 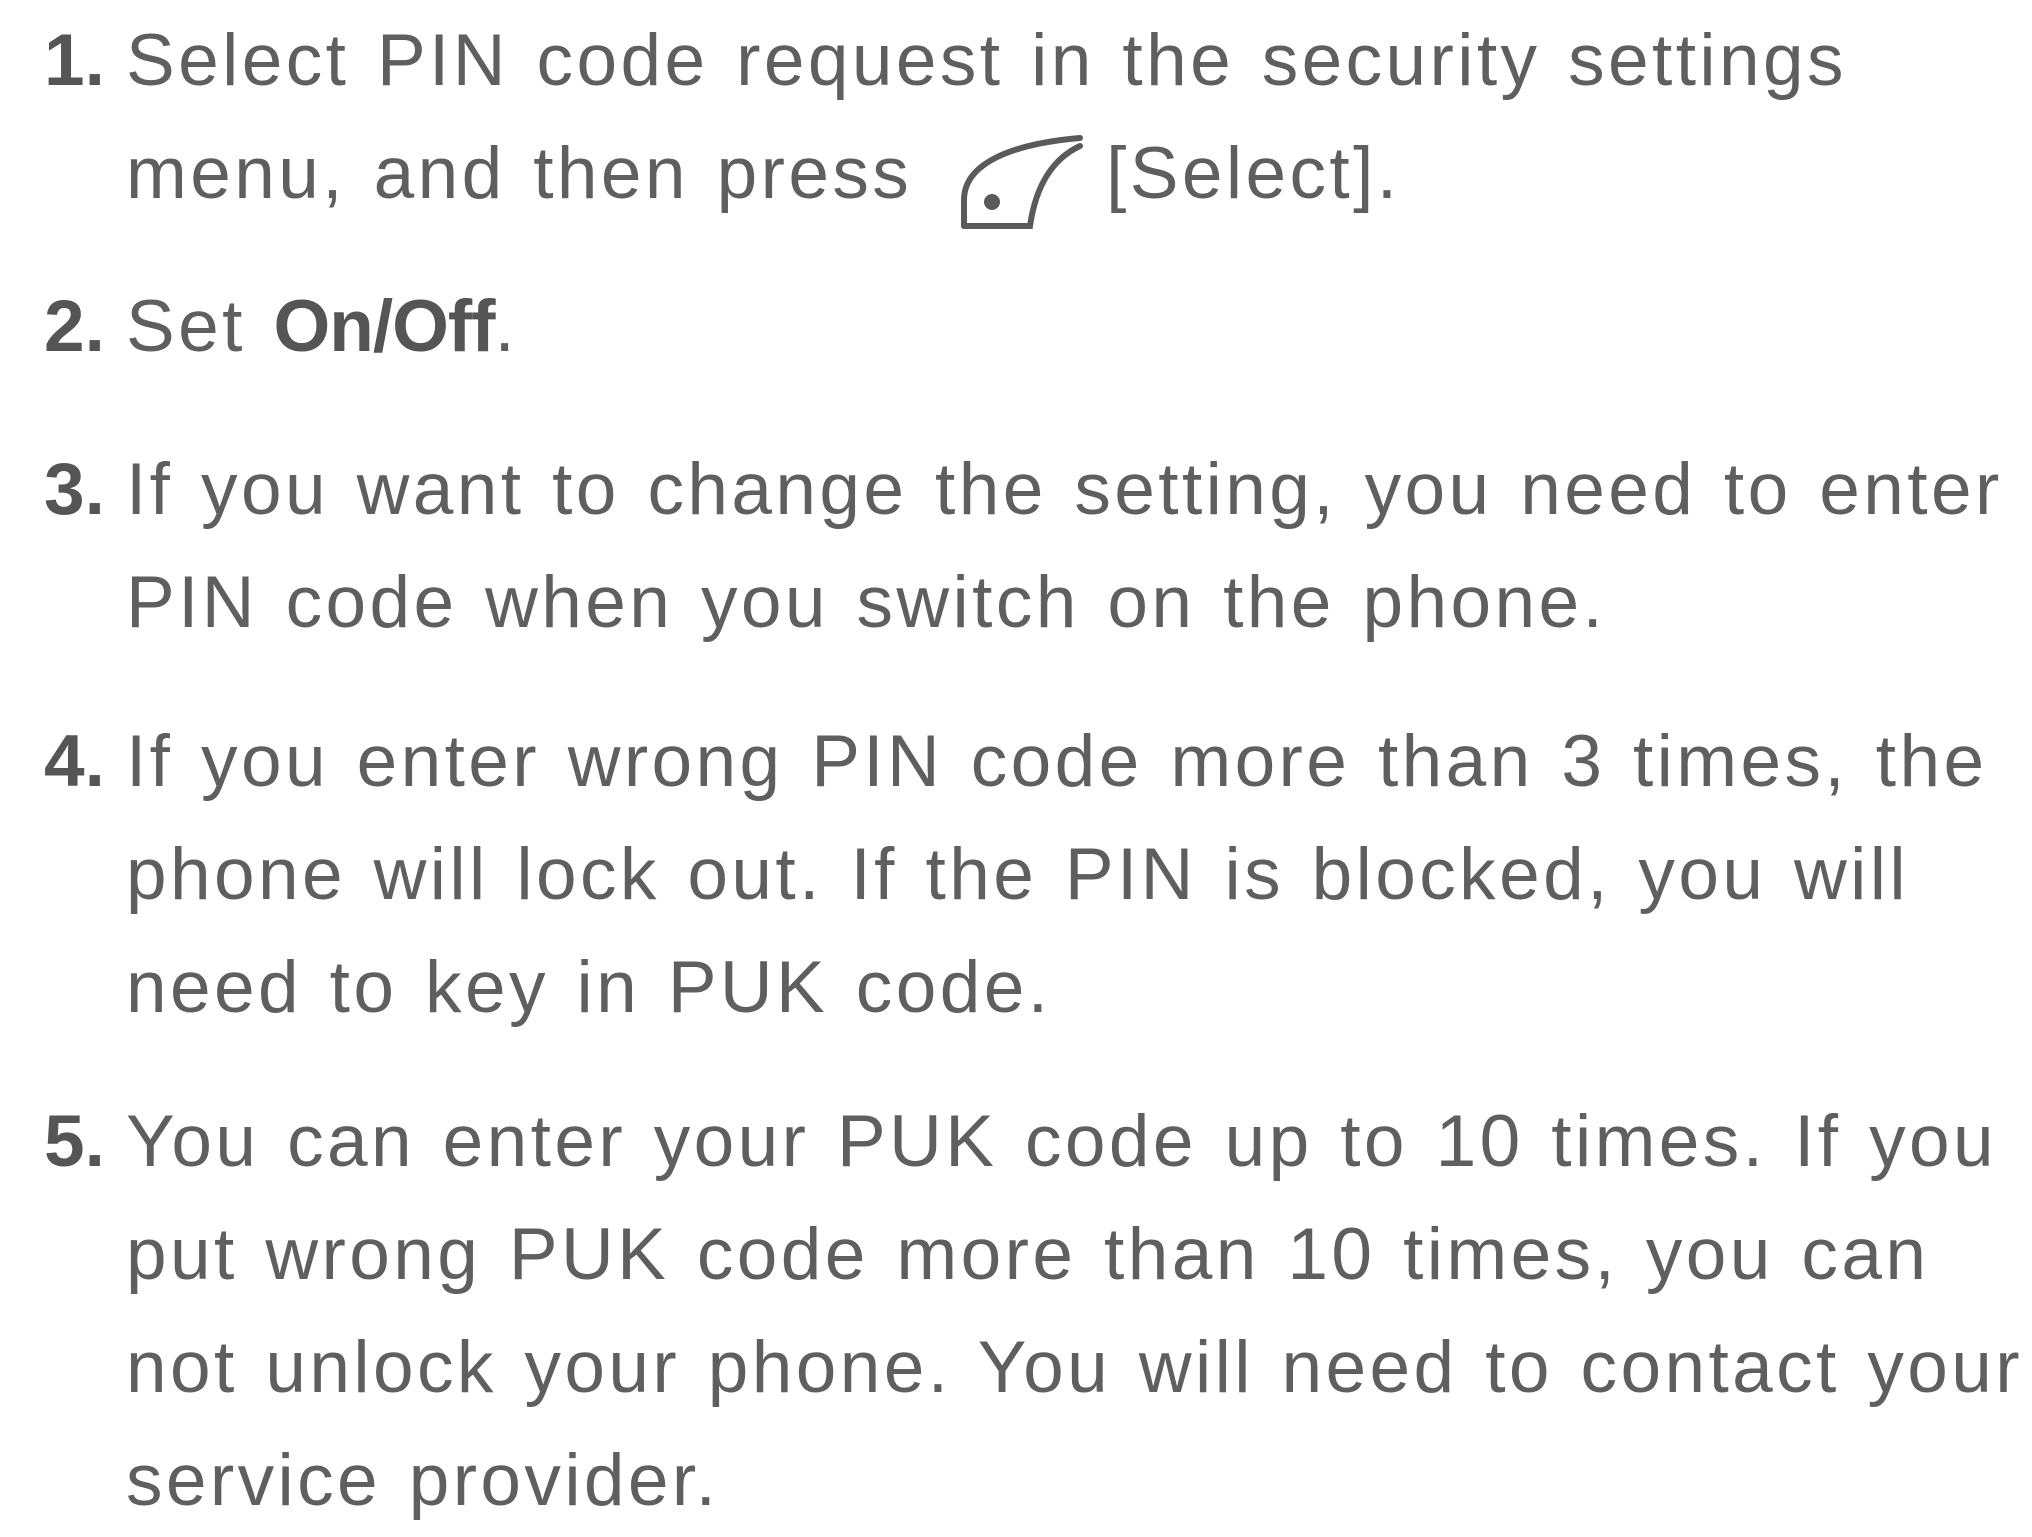 What do you see at coordinates (866, 602) in the screenshot?
I see `step-line: PIN code when you switch on the phone.` at bounding box center [866, 602].